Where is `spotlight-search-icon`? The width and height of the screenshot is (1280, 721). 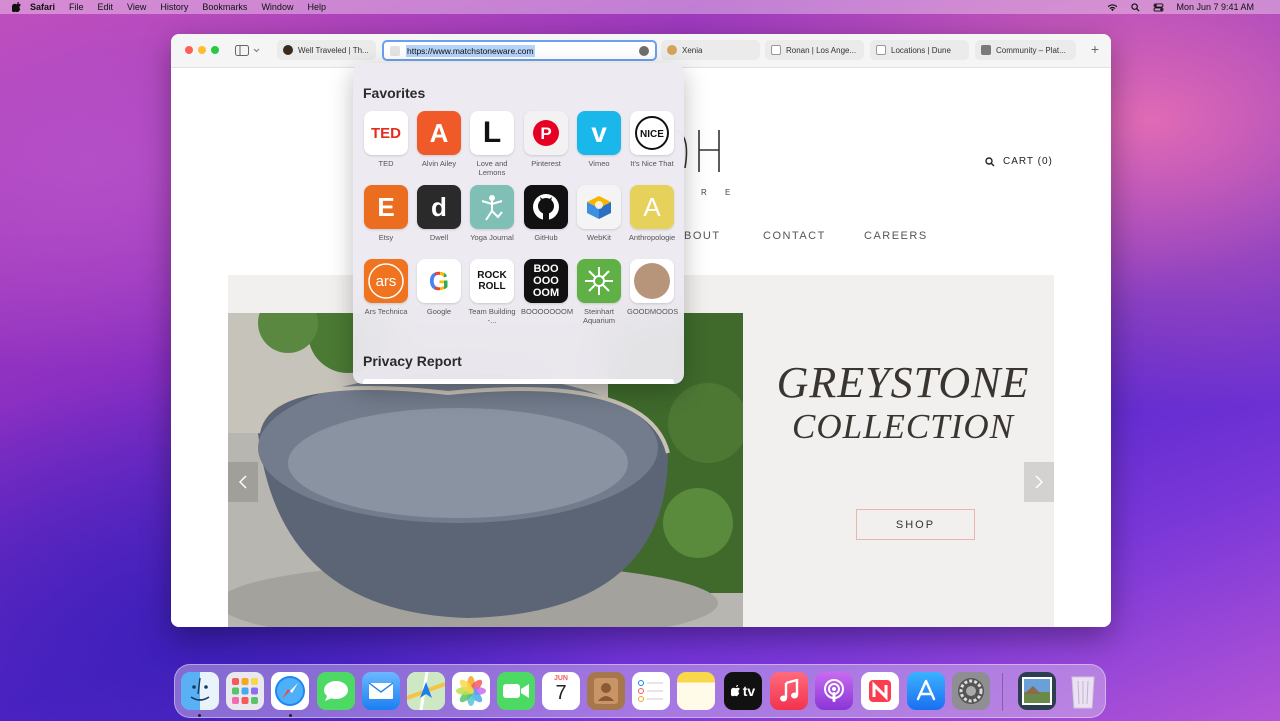
spotlight-search-icon is located at coordinates (1135, 7).